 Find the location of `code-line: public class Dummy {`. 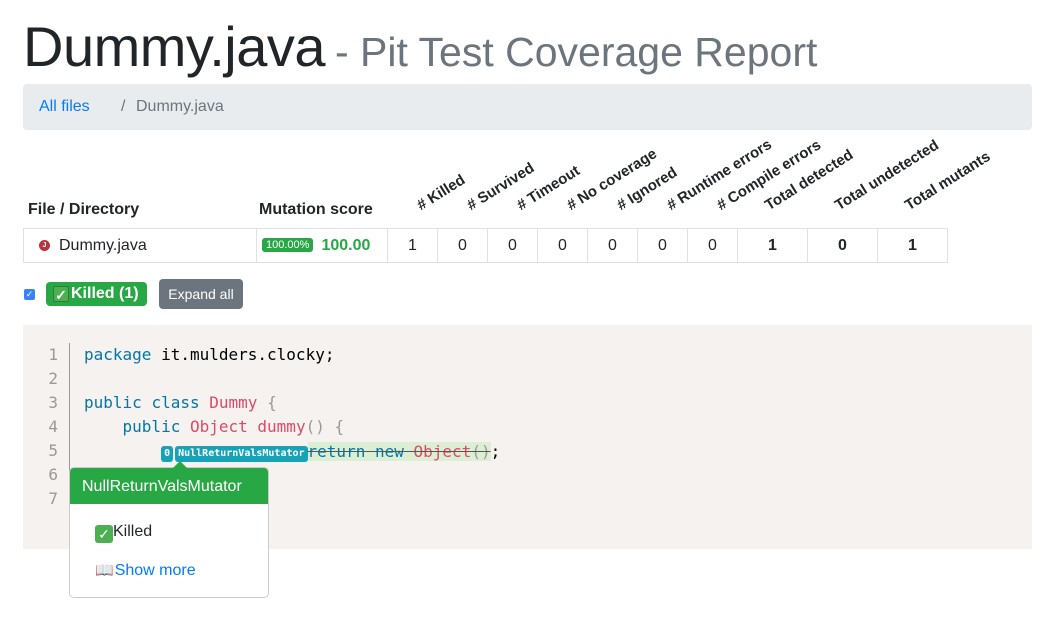

code-line: public class Dummy { is located at coordinates (292, 403).